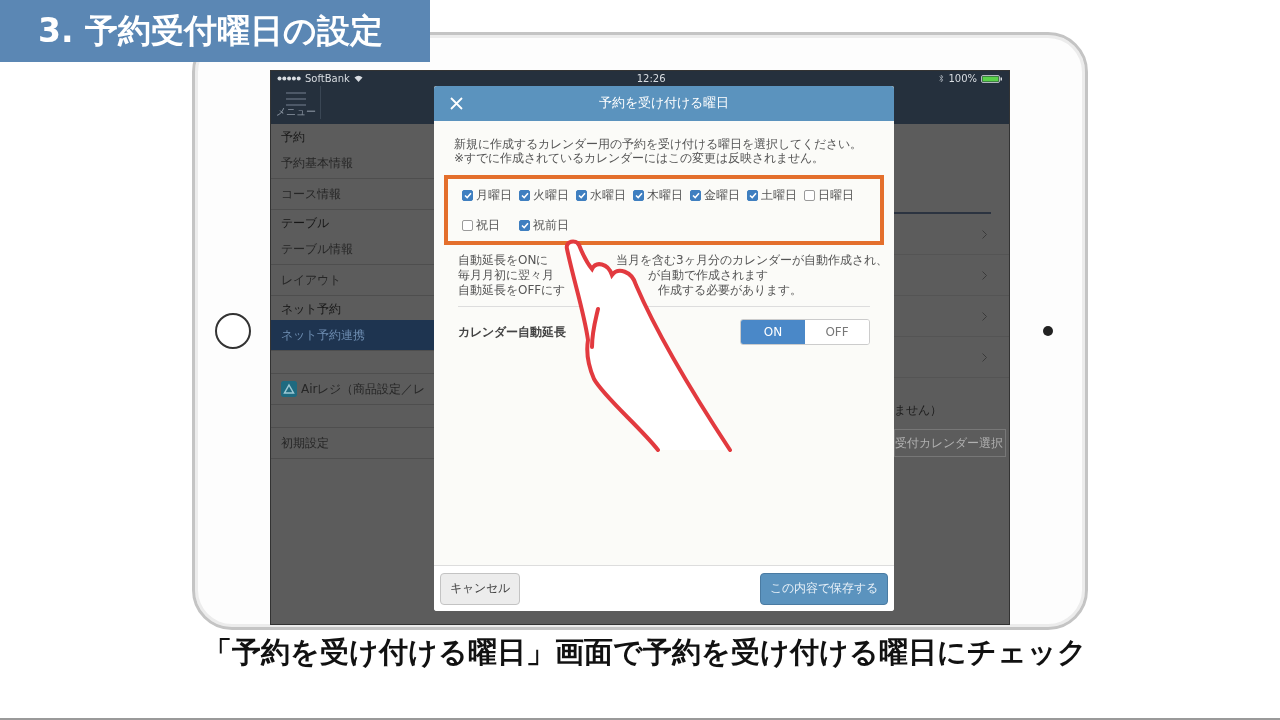  Describe the element at coordinates (645, 652) in the screenshot. I see `caption-text: 「予約を受け付ける曜日」画面で予約を受け付ける曜日にチェック` at that location.